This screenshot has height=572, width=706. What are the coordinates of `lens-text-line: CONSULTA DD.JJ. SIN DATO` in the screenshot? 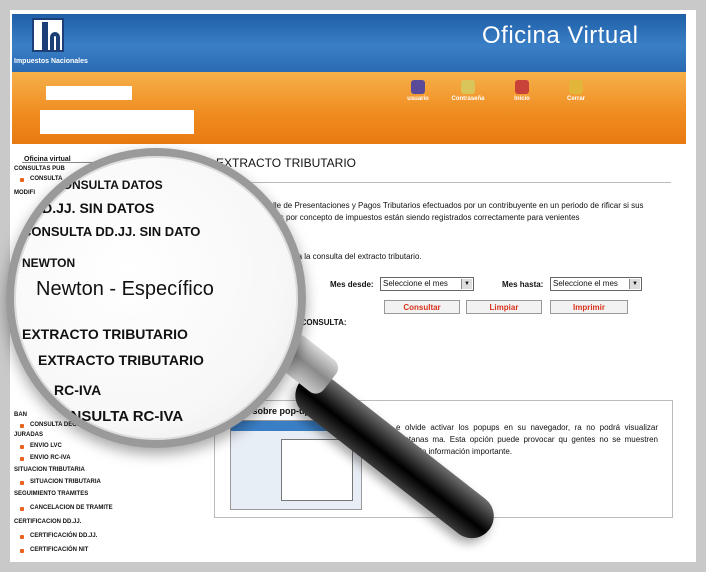 It's located at (111, 231).